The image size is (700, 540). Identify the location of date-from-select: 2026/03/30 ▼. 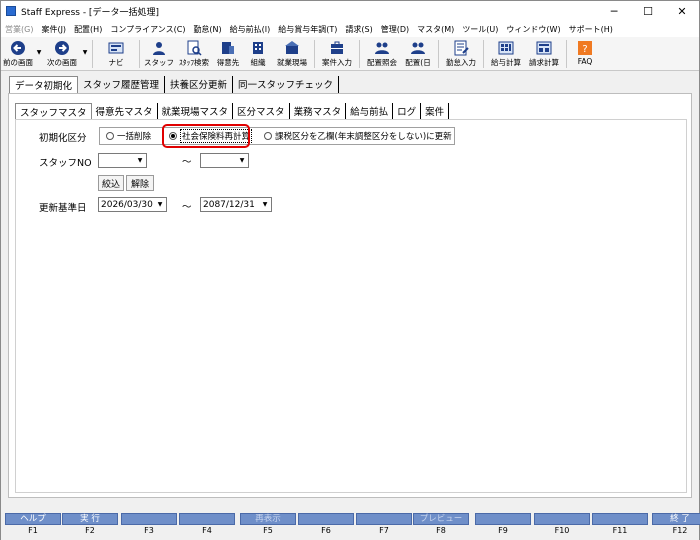
(132, 204).